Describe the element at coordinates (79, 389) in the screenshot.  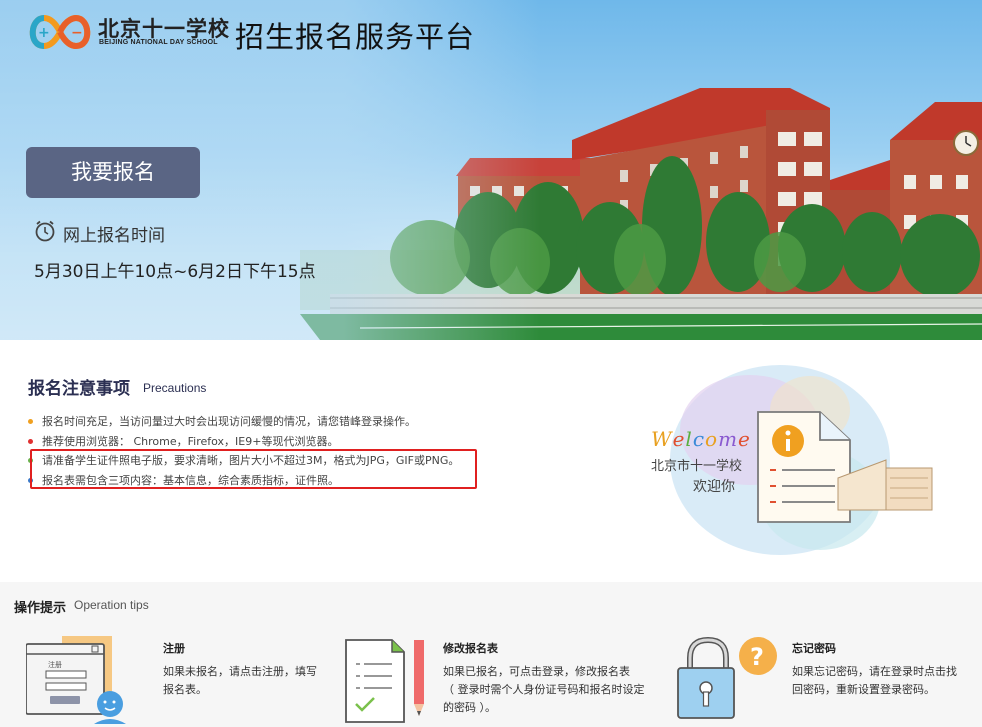
I see `precautions-title: 报名注意事项` at that location.